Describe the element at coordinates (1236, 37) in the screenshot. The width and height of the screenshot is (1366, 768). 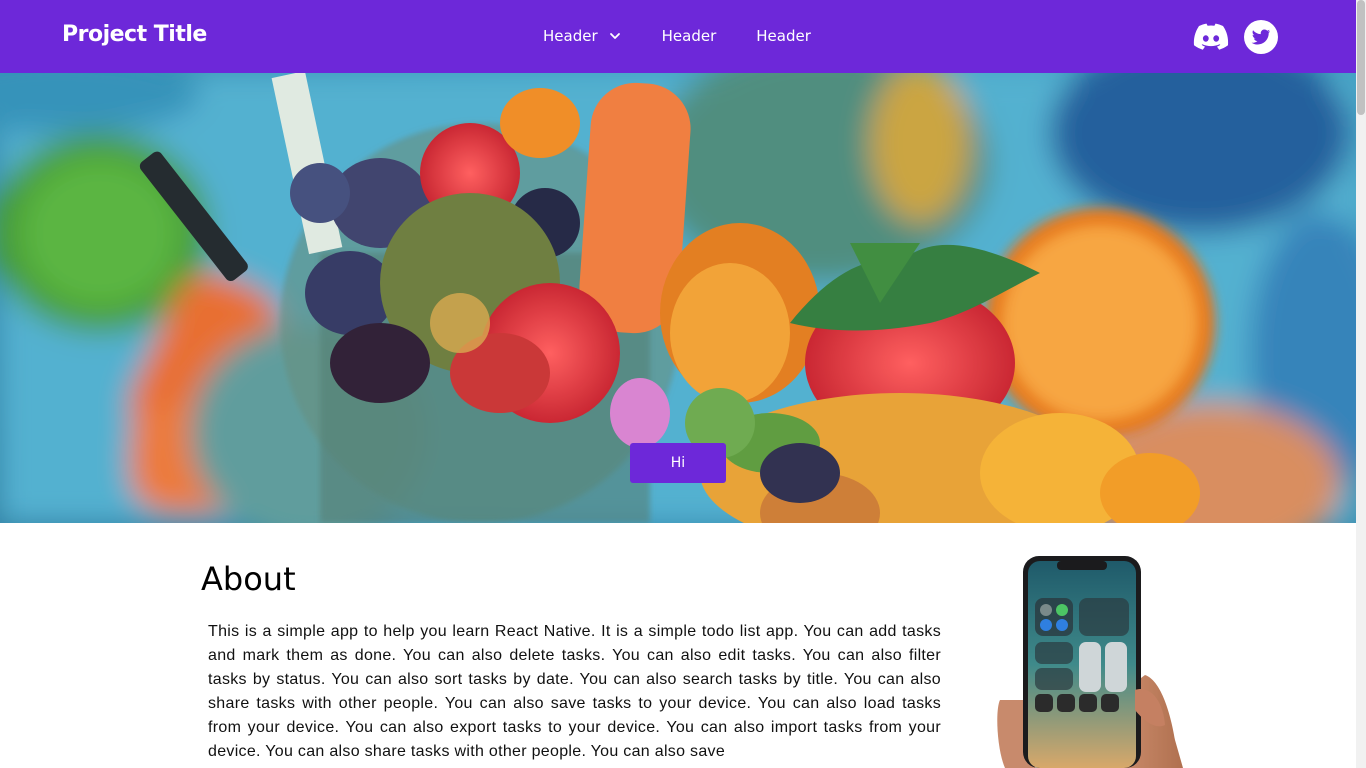
I see `social-links` at that location.